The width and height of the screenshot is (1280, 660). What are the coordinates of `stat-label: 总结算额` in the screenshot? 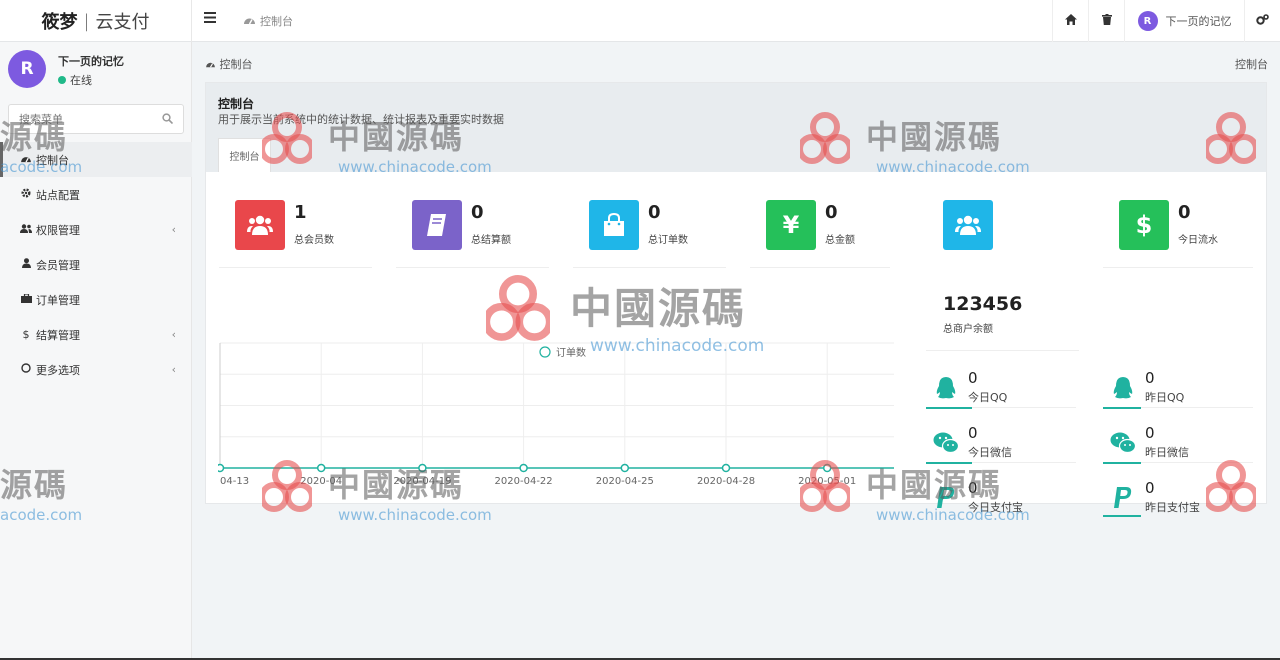 It's located at (491, 240).